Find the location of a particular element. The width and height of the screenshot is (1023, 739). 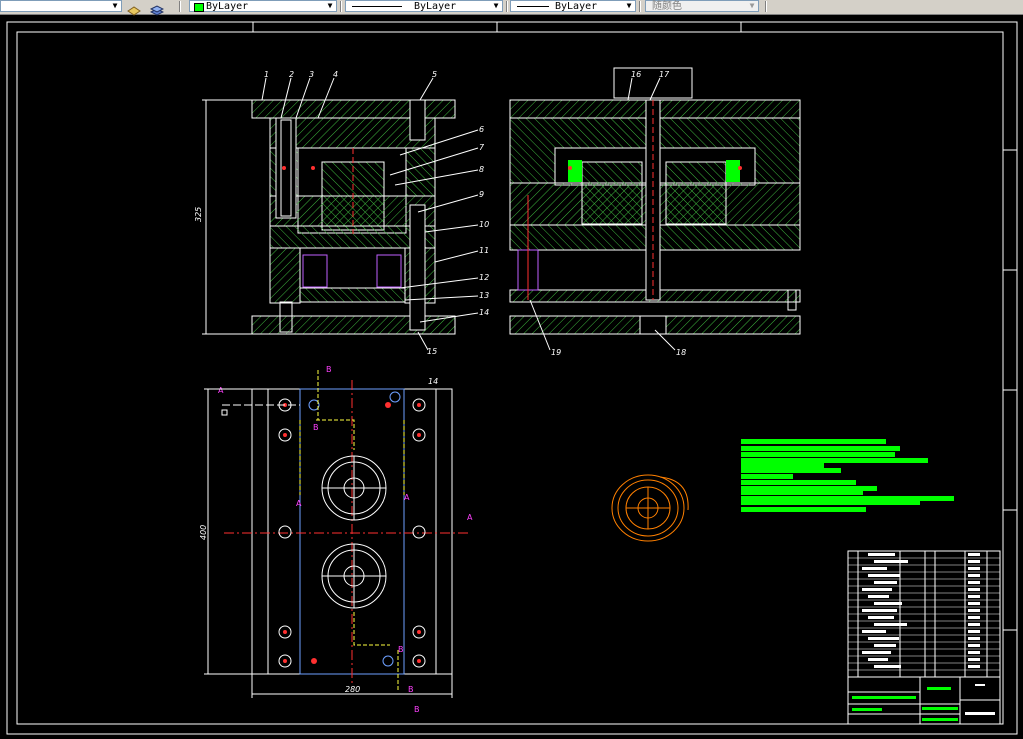

svg-text: 11 is located at coordinates (484, 250).